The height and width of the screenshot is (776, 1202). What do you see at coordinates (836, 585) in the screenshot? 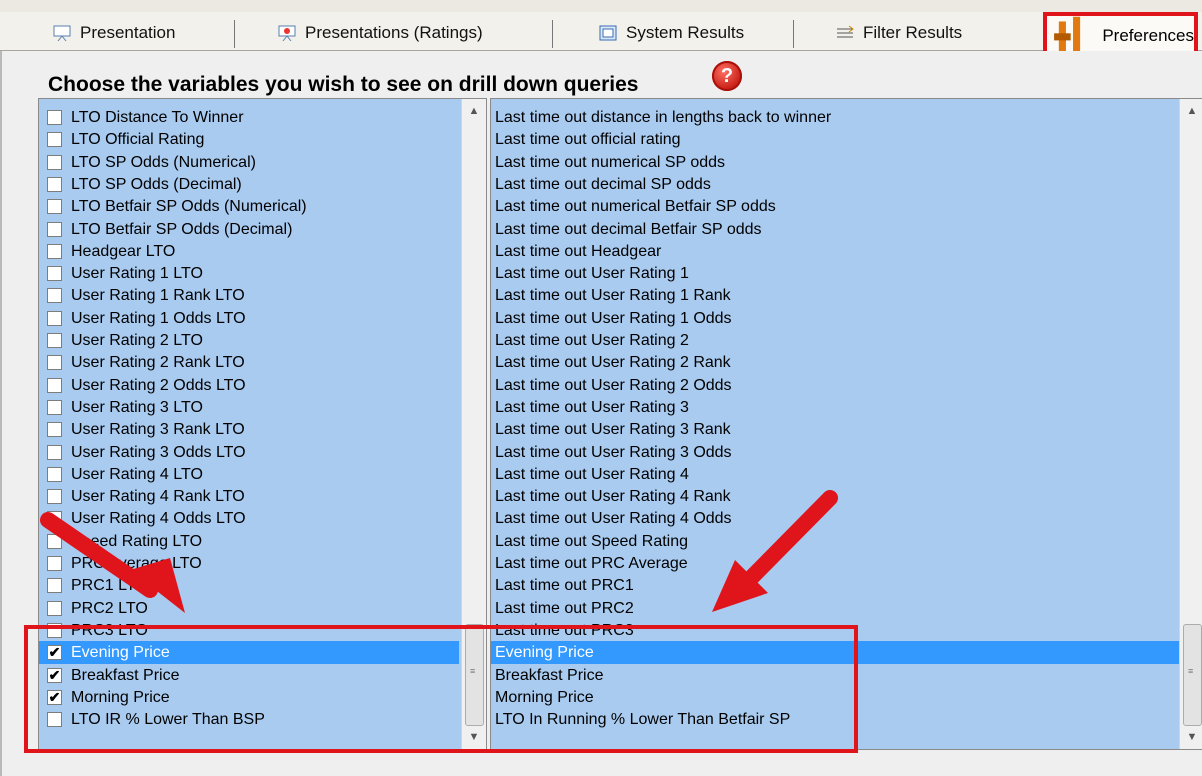
I see `list-item: Last time out PRC1` at bounding box center [836, 585].